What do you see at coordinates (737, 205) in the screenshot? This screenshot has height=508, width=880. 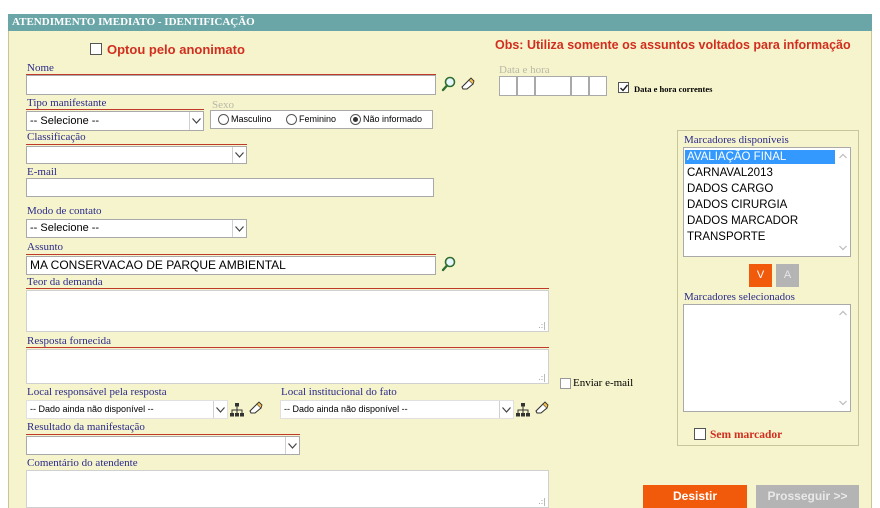 I see `list-item: DADOS CIRURGIA` at bounding box center [737, 205].